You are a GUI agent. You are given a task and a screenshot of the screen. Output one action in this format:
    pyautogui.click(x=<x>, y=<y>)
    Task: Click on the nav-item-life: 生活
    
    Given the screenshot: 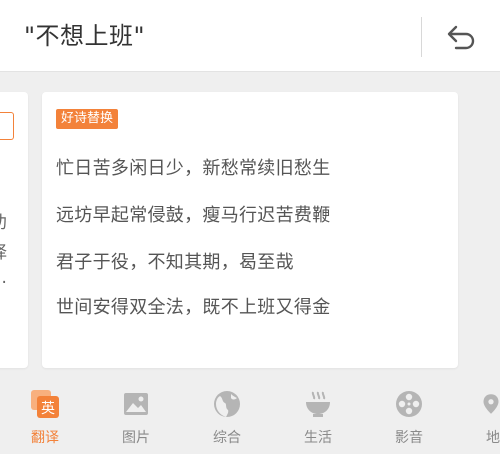 What is the action you would take?
    pyautogui.click(x=318, y=418)
    